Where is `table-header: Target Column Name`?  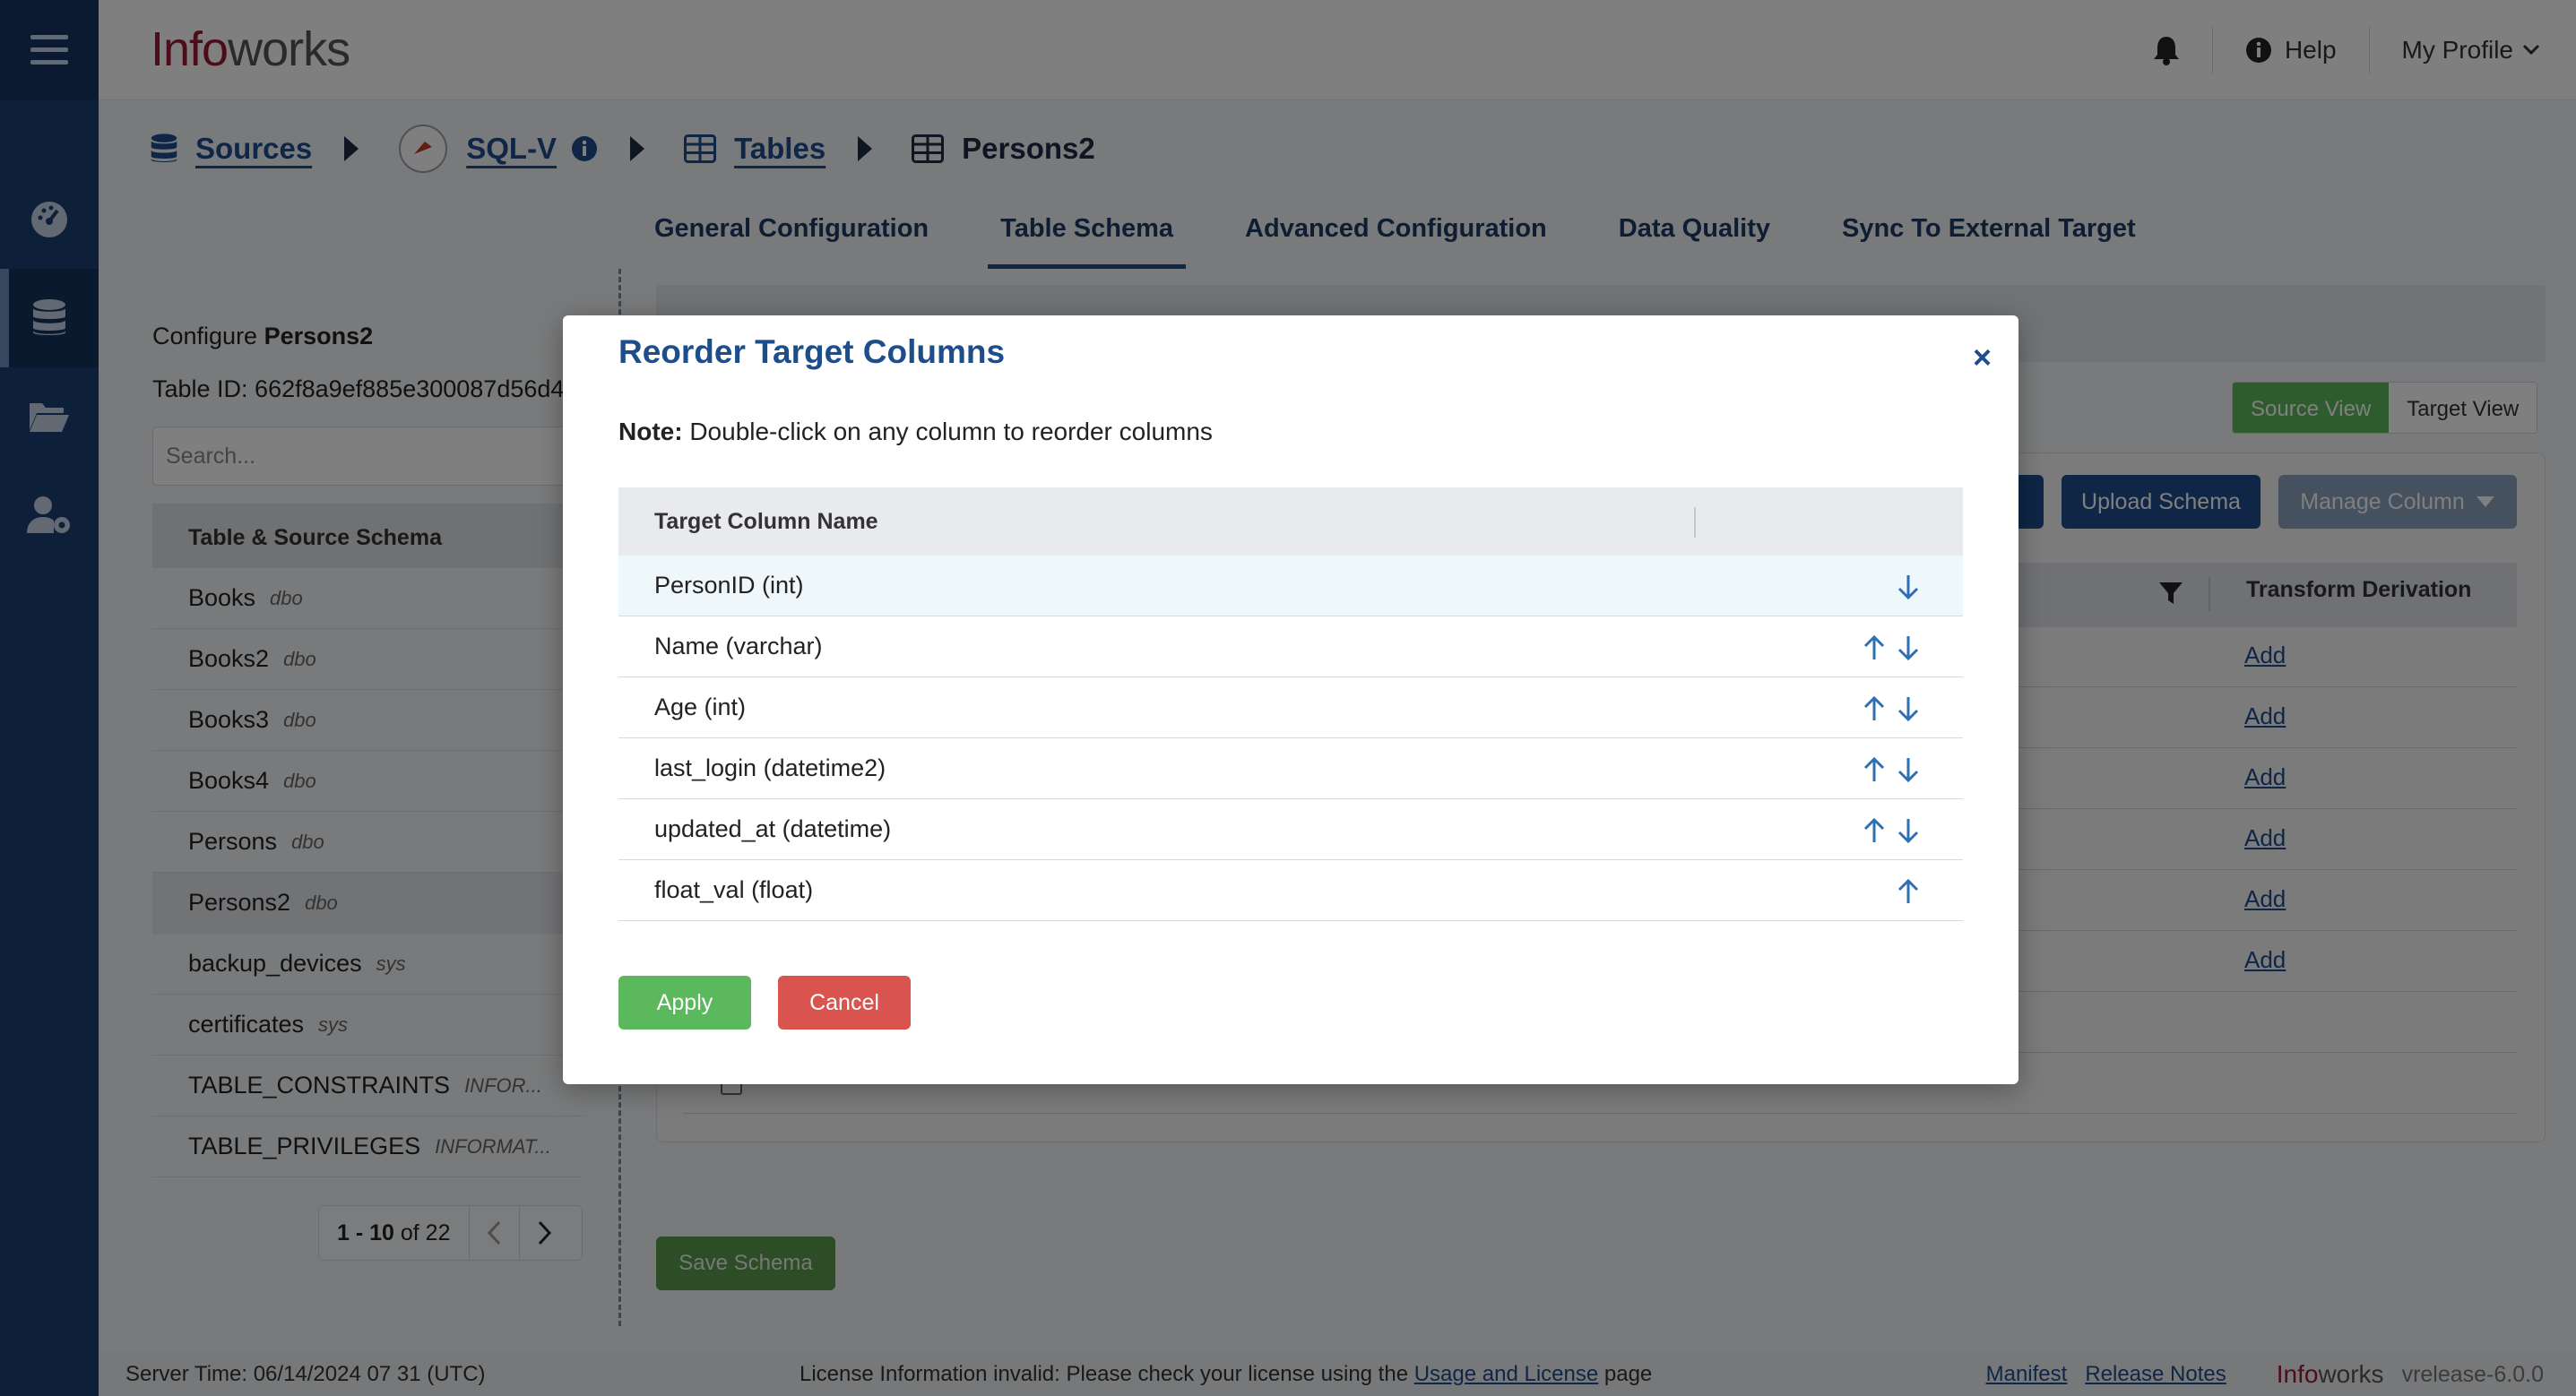 table-header: Target Column Name is located at coordinates (1290, 521).